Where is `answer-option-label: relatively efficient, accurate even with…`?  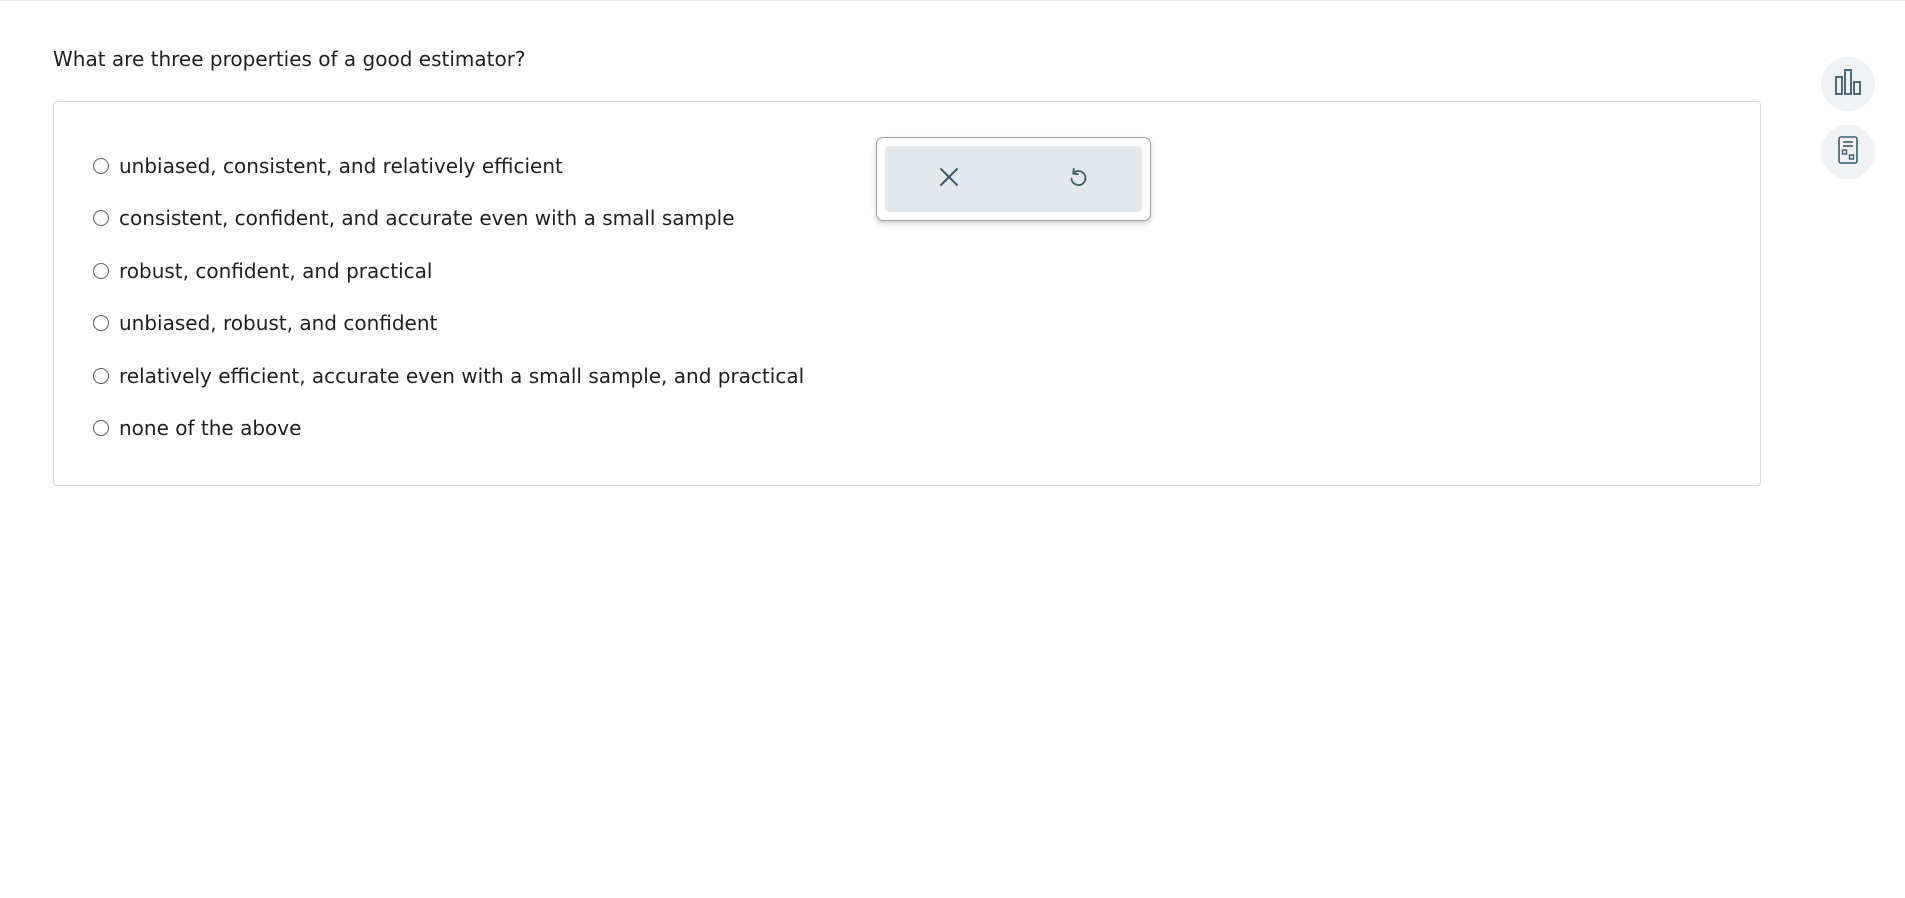 answer-option-label: relatively efficient, accurate even with… is located at coordinates (462, 376).